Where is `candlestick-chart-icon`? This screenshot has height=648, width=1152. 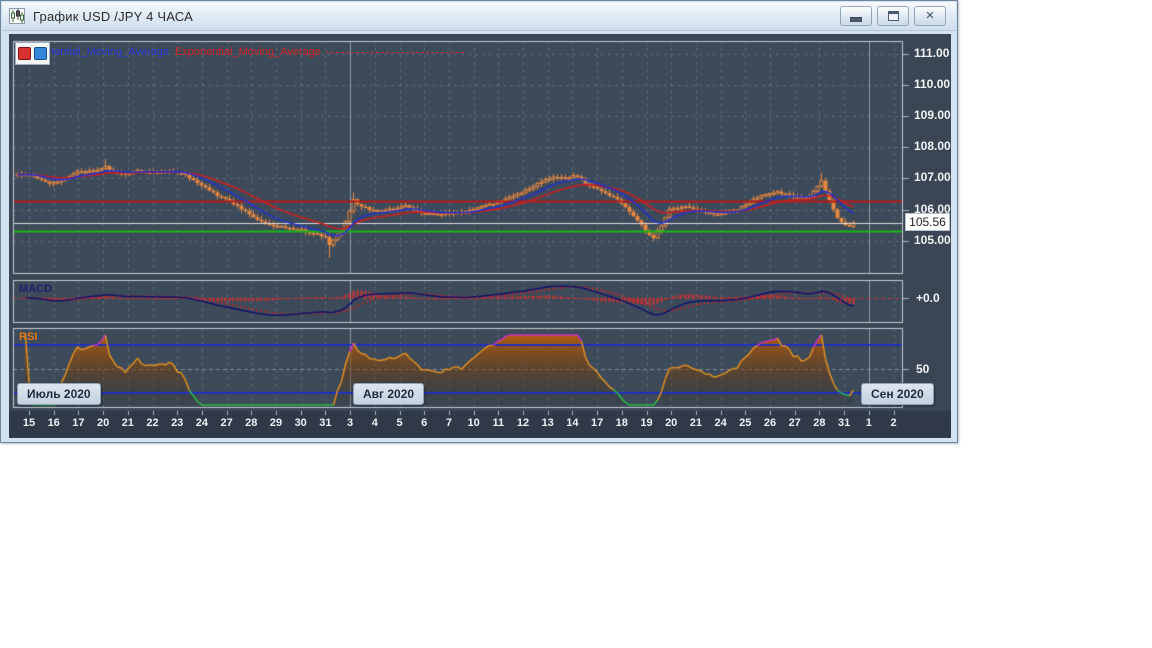 candlestick-chart-icon is located at coordinates (17, 16).